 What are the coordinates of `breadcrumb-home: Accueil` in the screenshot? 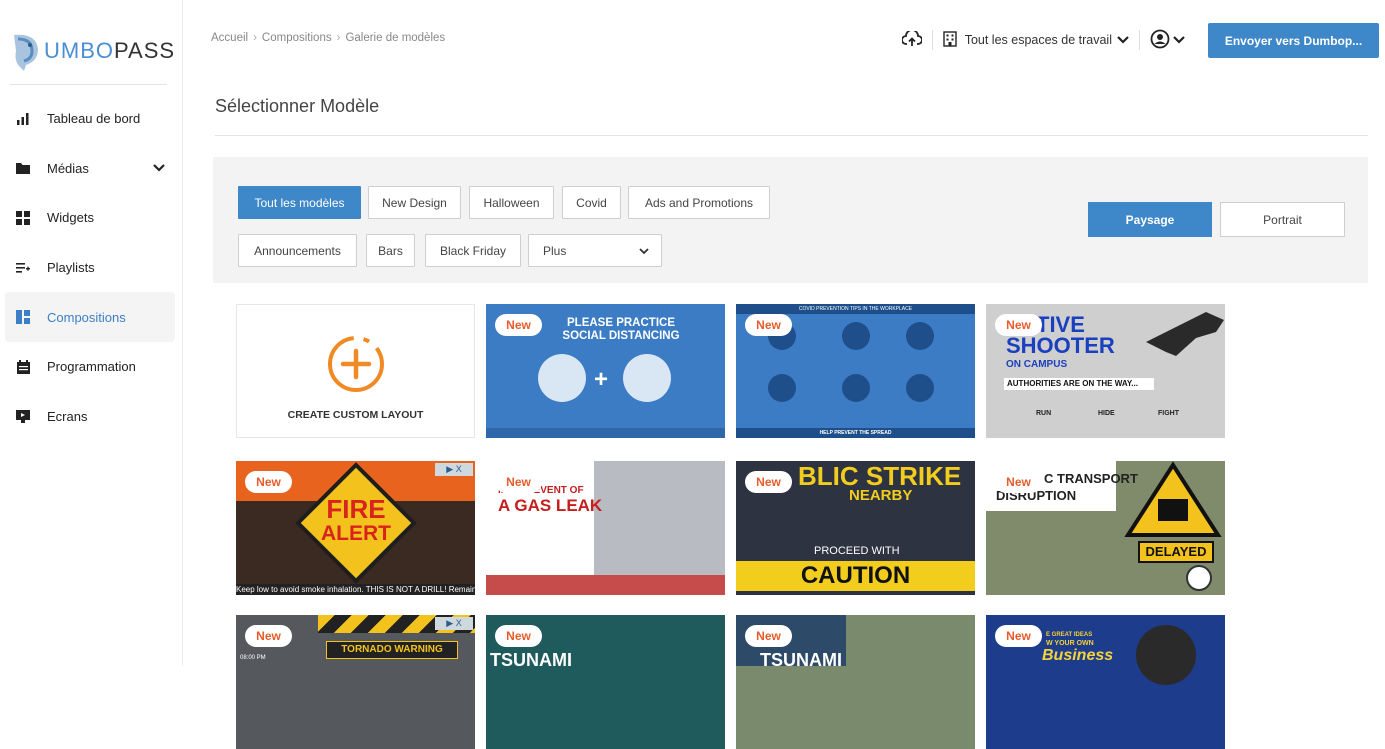 It's located at (229, 38).